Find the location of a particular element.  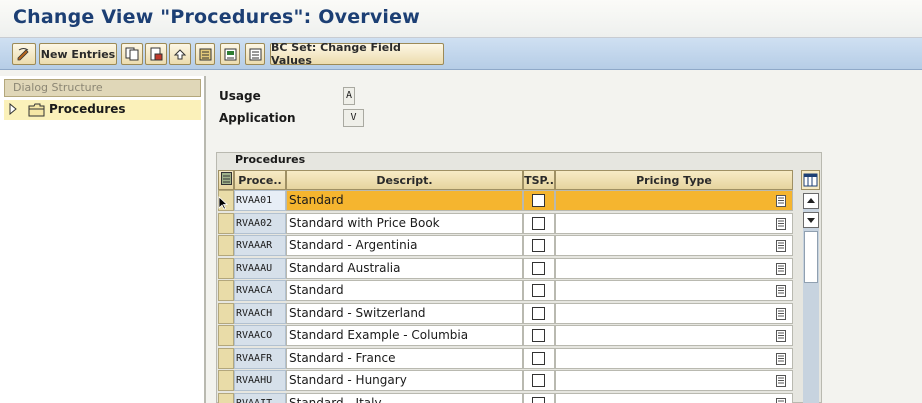

column-header-description: Descript. is located at coordinates (404, 180).